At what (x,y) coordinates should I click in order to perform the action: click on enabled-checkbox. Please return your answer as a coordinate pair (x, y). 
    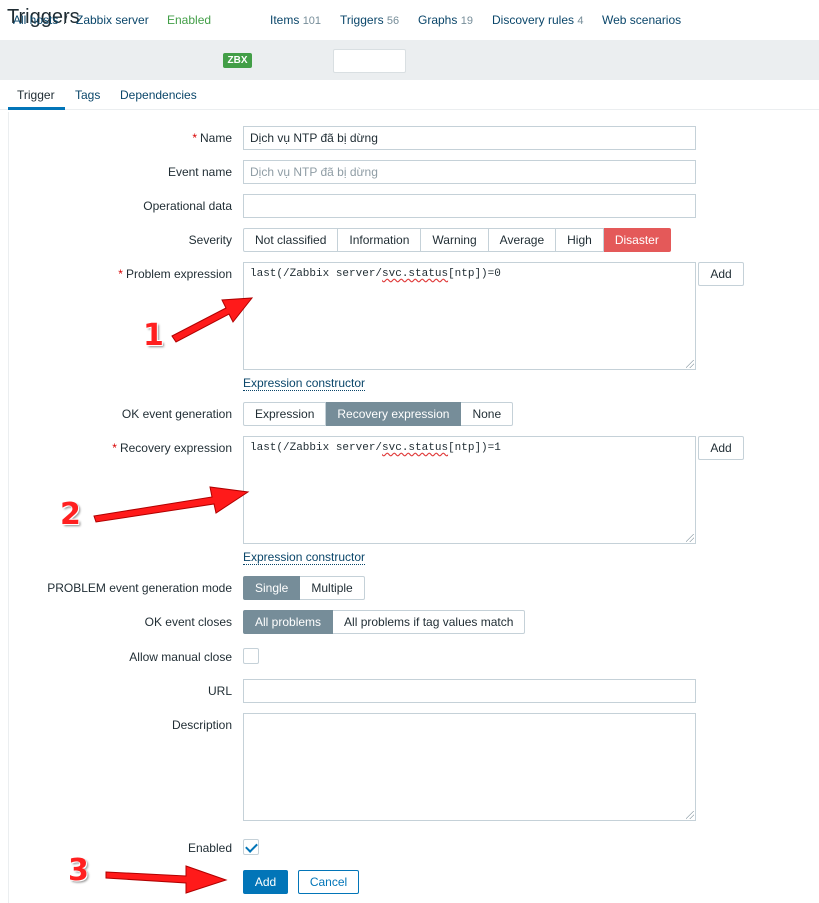
    Looking at the image, I should click on (251, 847).